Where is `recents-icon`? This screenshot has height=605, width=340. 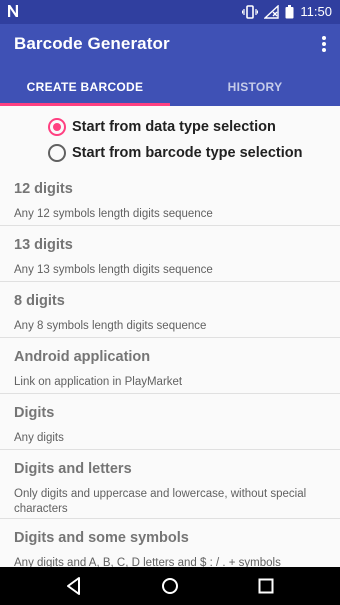 recents-icon is located at coordinates (266, 586).